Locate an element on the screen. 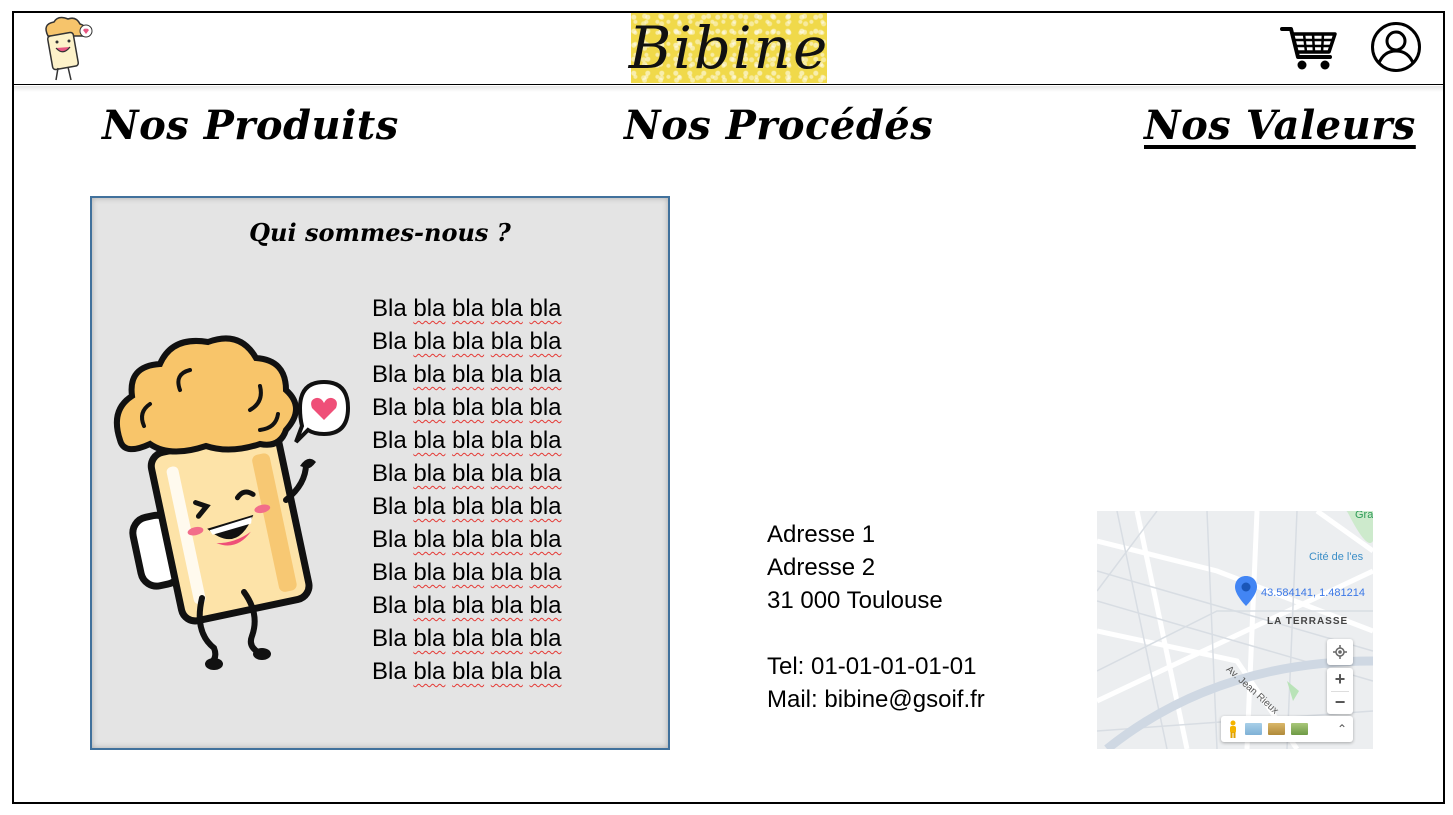  map-bottom-toolbar: ⌃ is located at coordinates (1287, 729).